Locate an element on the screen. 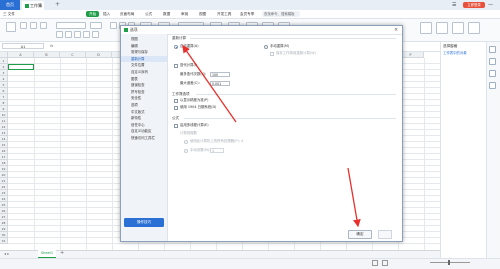  align-left-icon is located at coordinates (113, 25).